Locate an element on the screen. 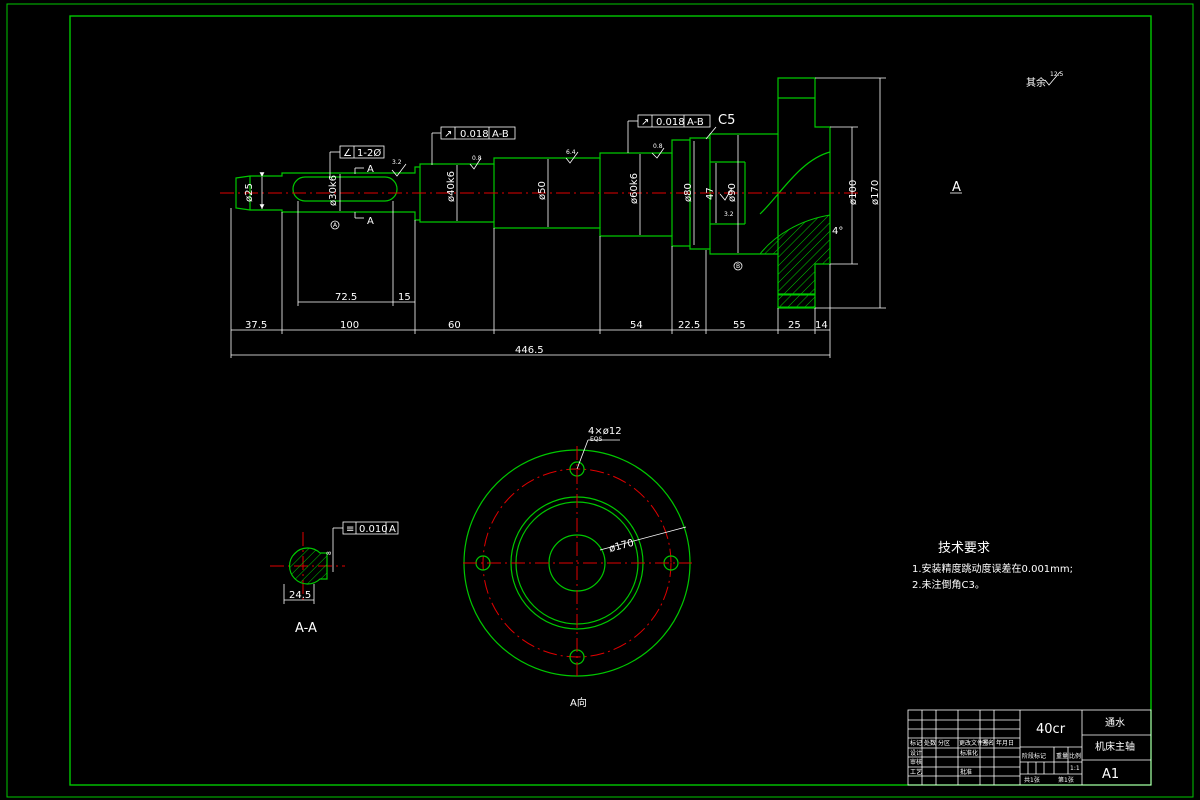 Image resolution: width=1200 pixels, height=800 pixels. tb-stage: 阶段标记 is located at coordinates (1034, 756).